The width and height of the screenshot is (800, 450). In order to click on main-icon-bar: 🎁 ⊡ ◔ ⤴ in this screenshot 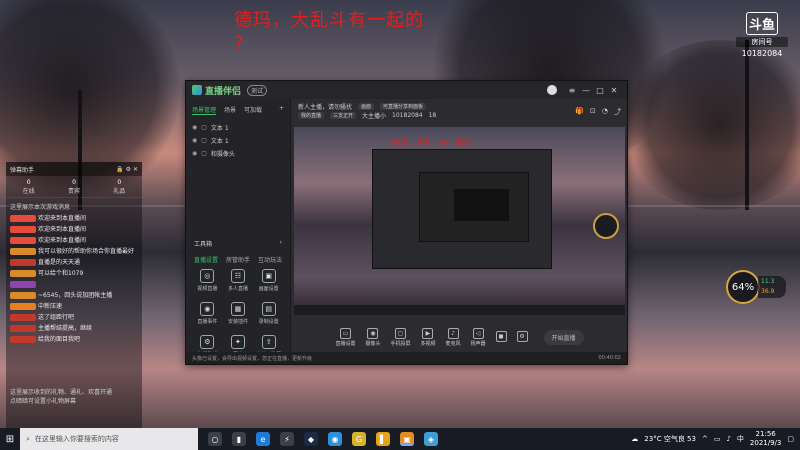, I will do `click(598, 112)`.